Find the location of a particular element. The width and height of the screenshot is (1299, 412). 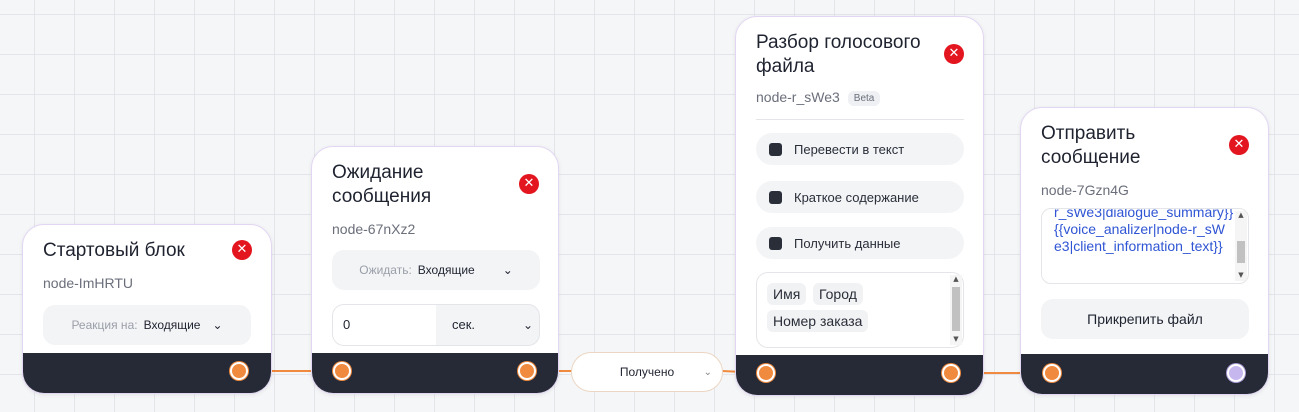

node-id-text: node-r_sWe3 is located at coordinates (798, 97).